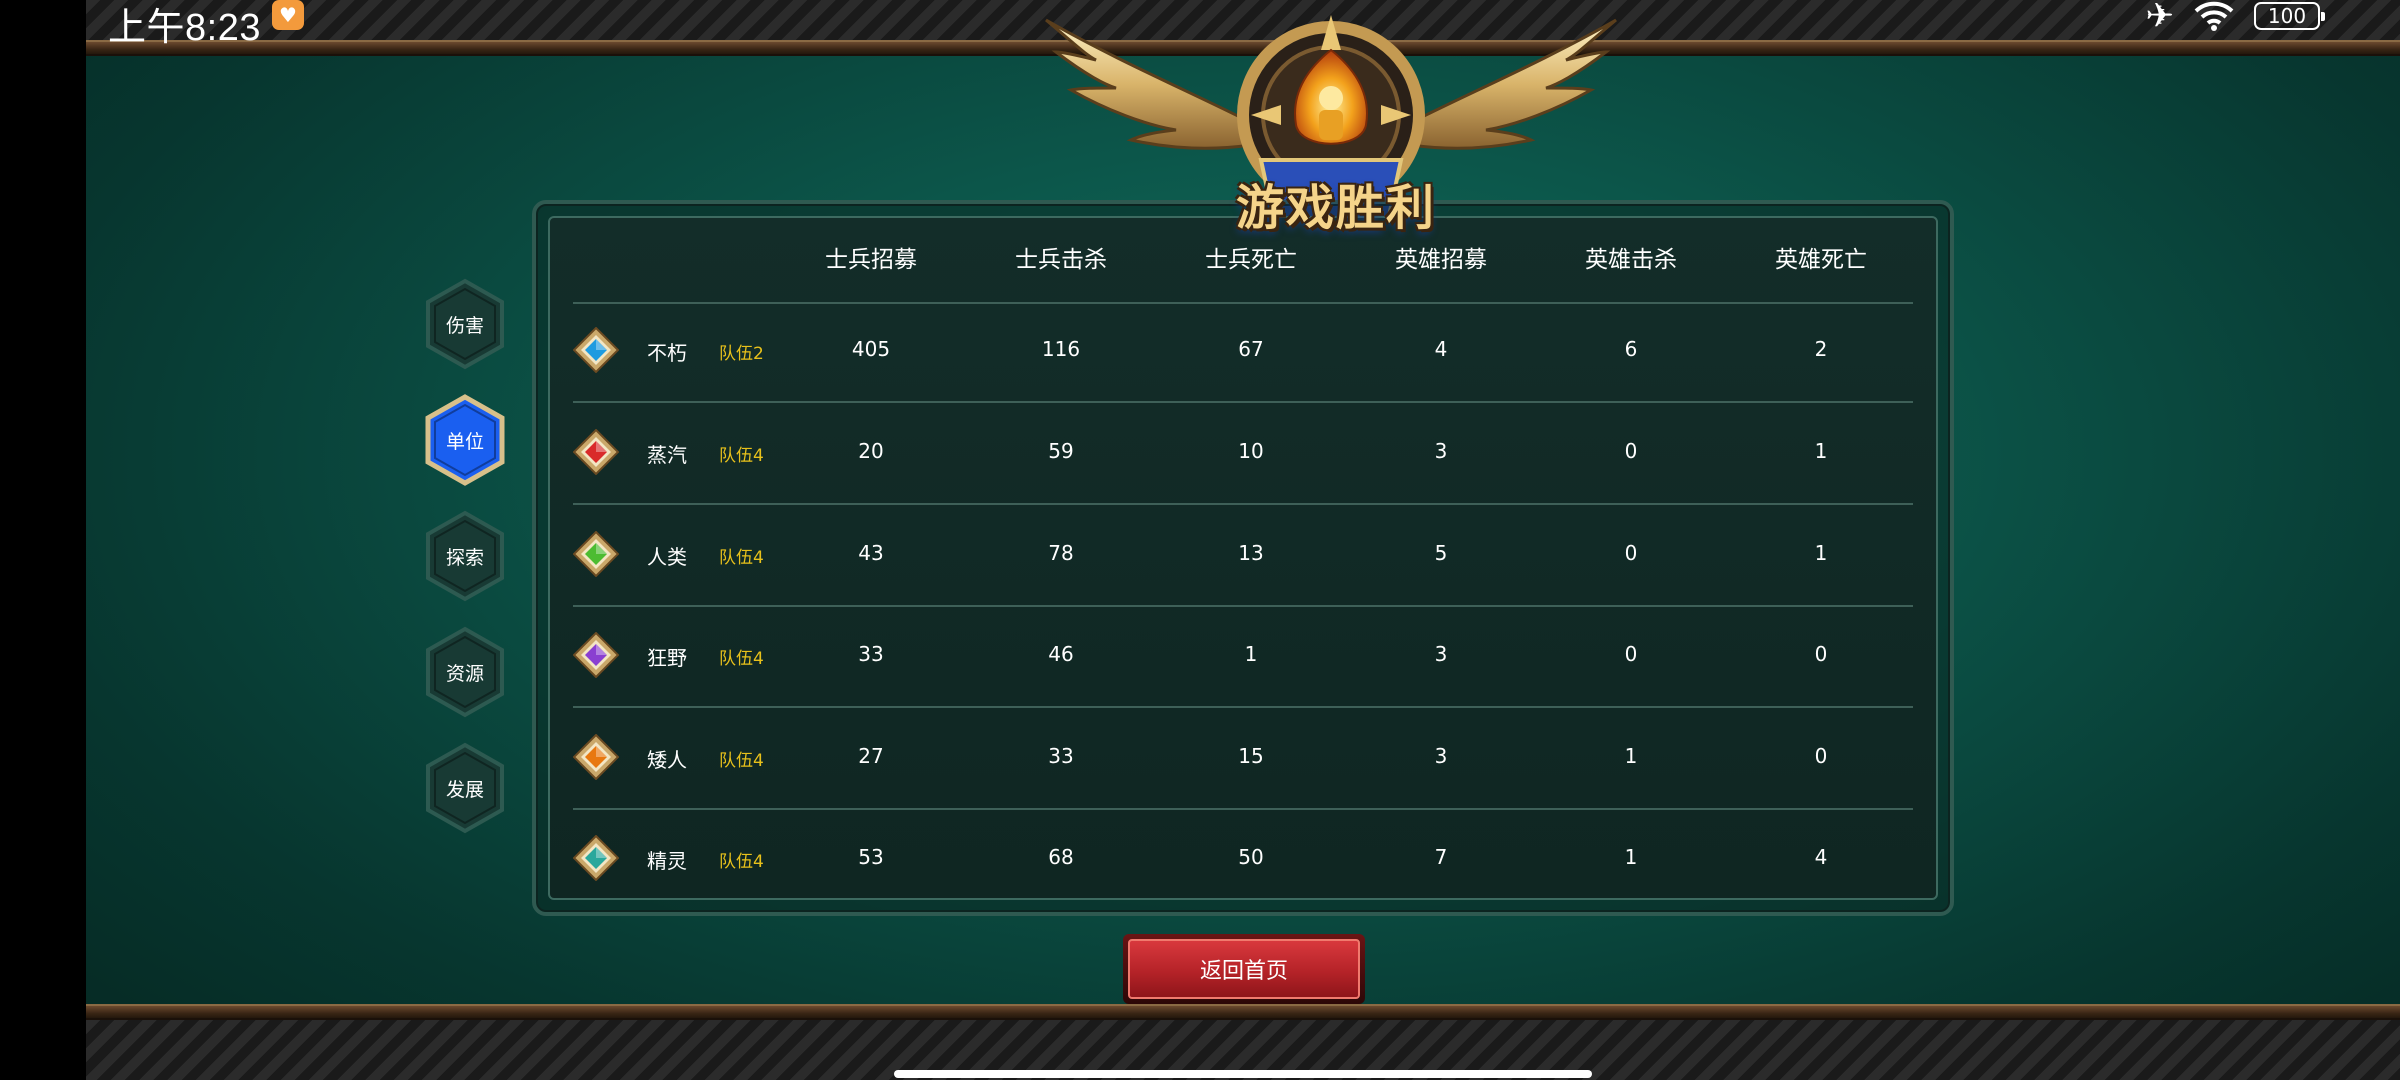  What do you see at coordinates (1335, 208) in the screenshot?
I see `victory-title: 游戏胜利` at bounding box center [1335, 208].